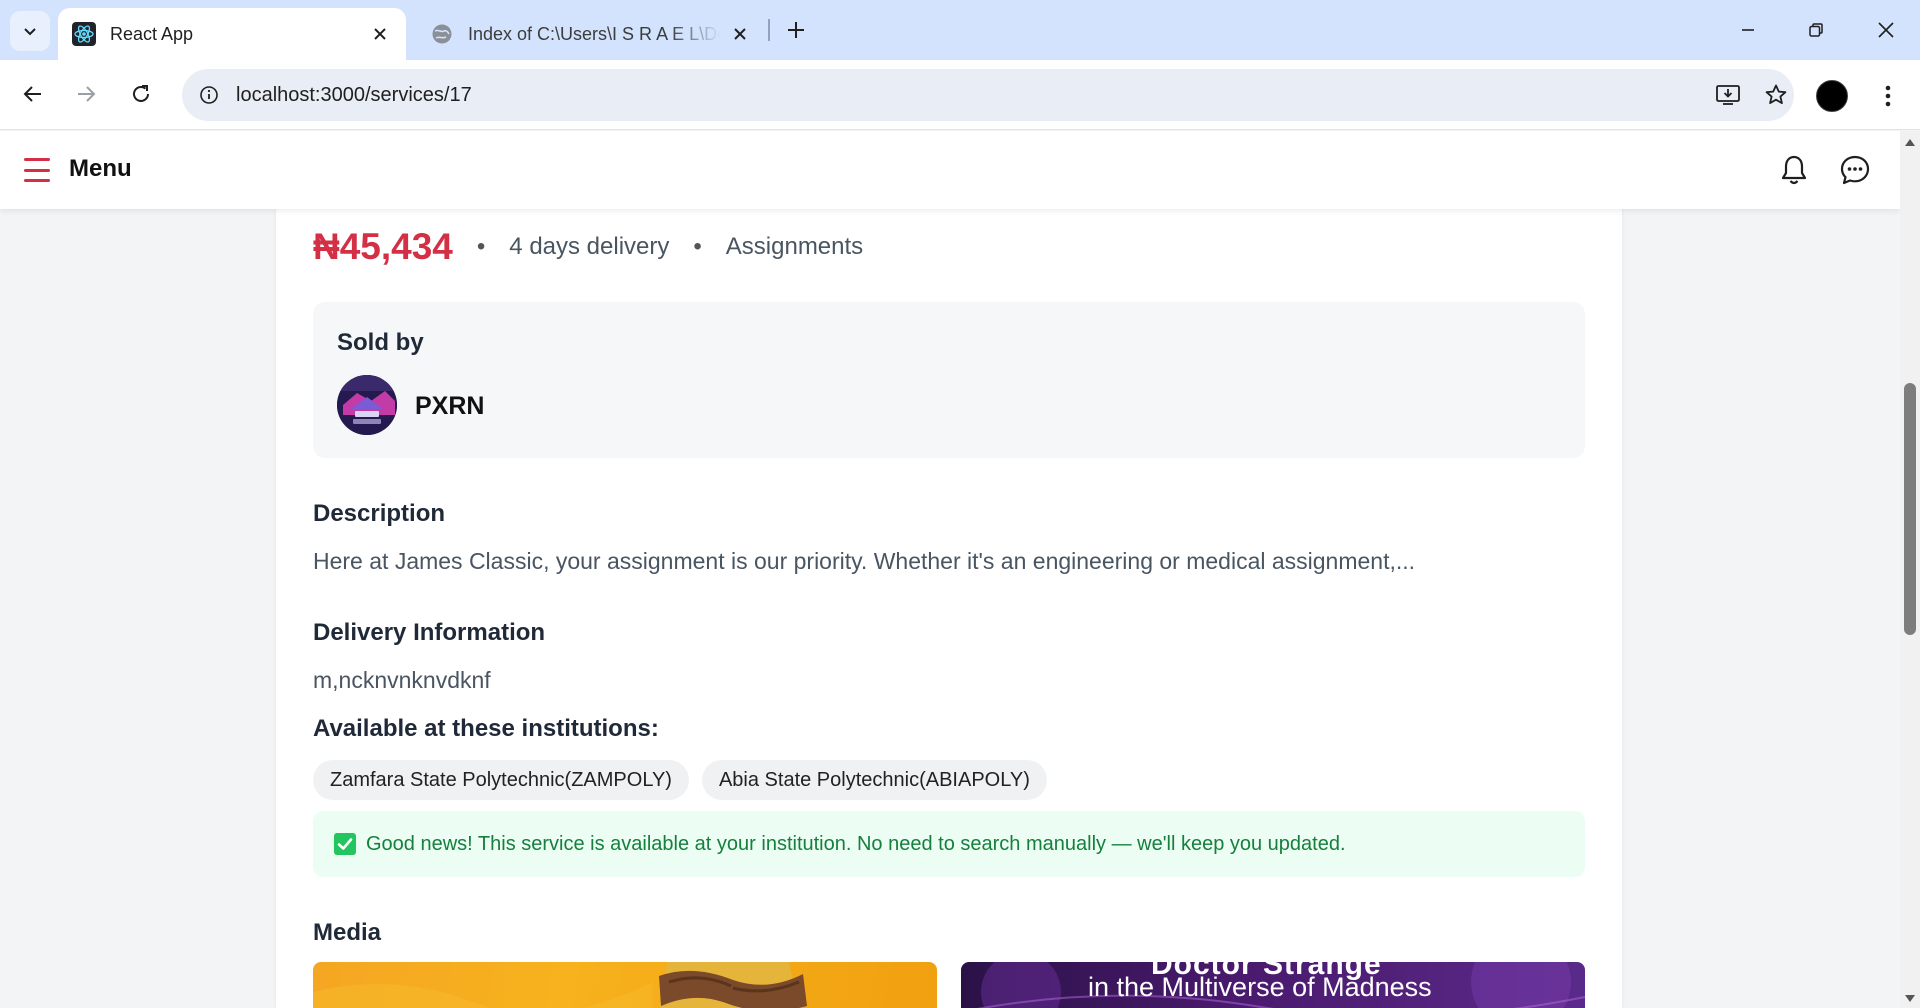 The image size is (1920, 1008). What do you see at coordinates (1910, 509) in the screenshot?
I see `scrollbar-thumb` at bounding box center [1910, 509].